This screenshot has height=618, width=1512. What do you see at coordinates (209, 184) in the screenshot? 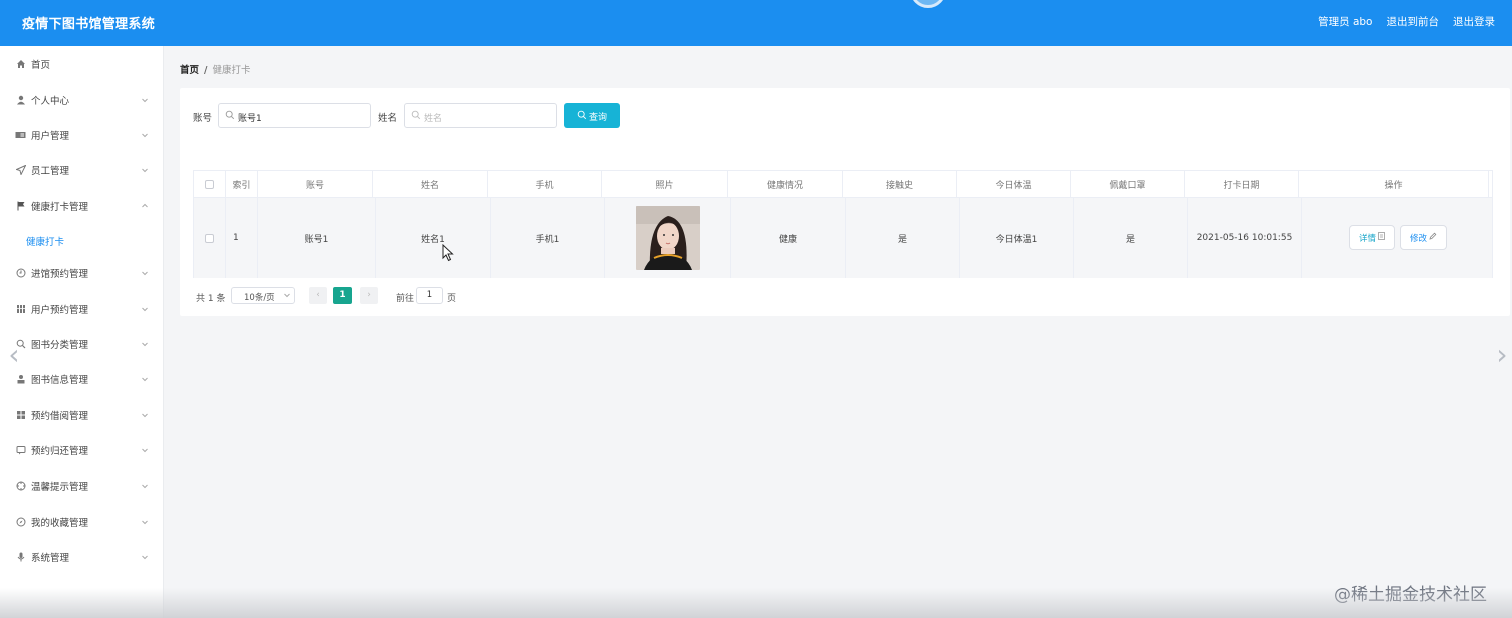
I see `select-all-checkbox` at bounding box center [209, 184].